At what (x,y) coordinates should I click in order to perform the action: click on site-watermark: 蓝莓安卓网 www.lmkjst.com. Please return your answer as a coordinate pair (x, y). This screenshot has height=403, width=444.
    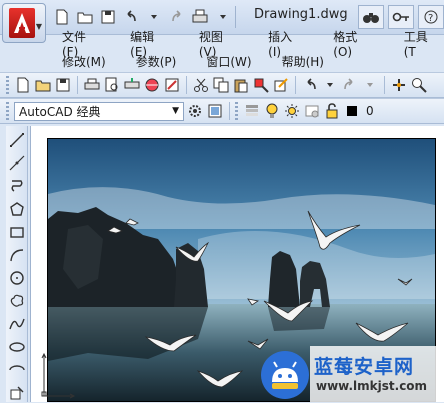
    Looking at the image, I should click on (351, 374).